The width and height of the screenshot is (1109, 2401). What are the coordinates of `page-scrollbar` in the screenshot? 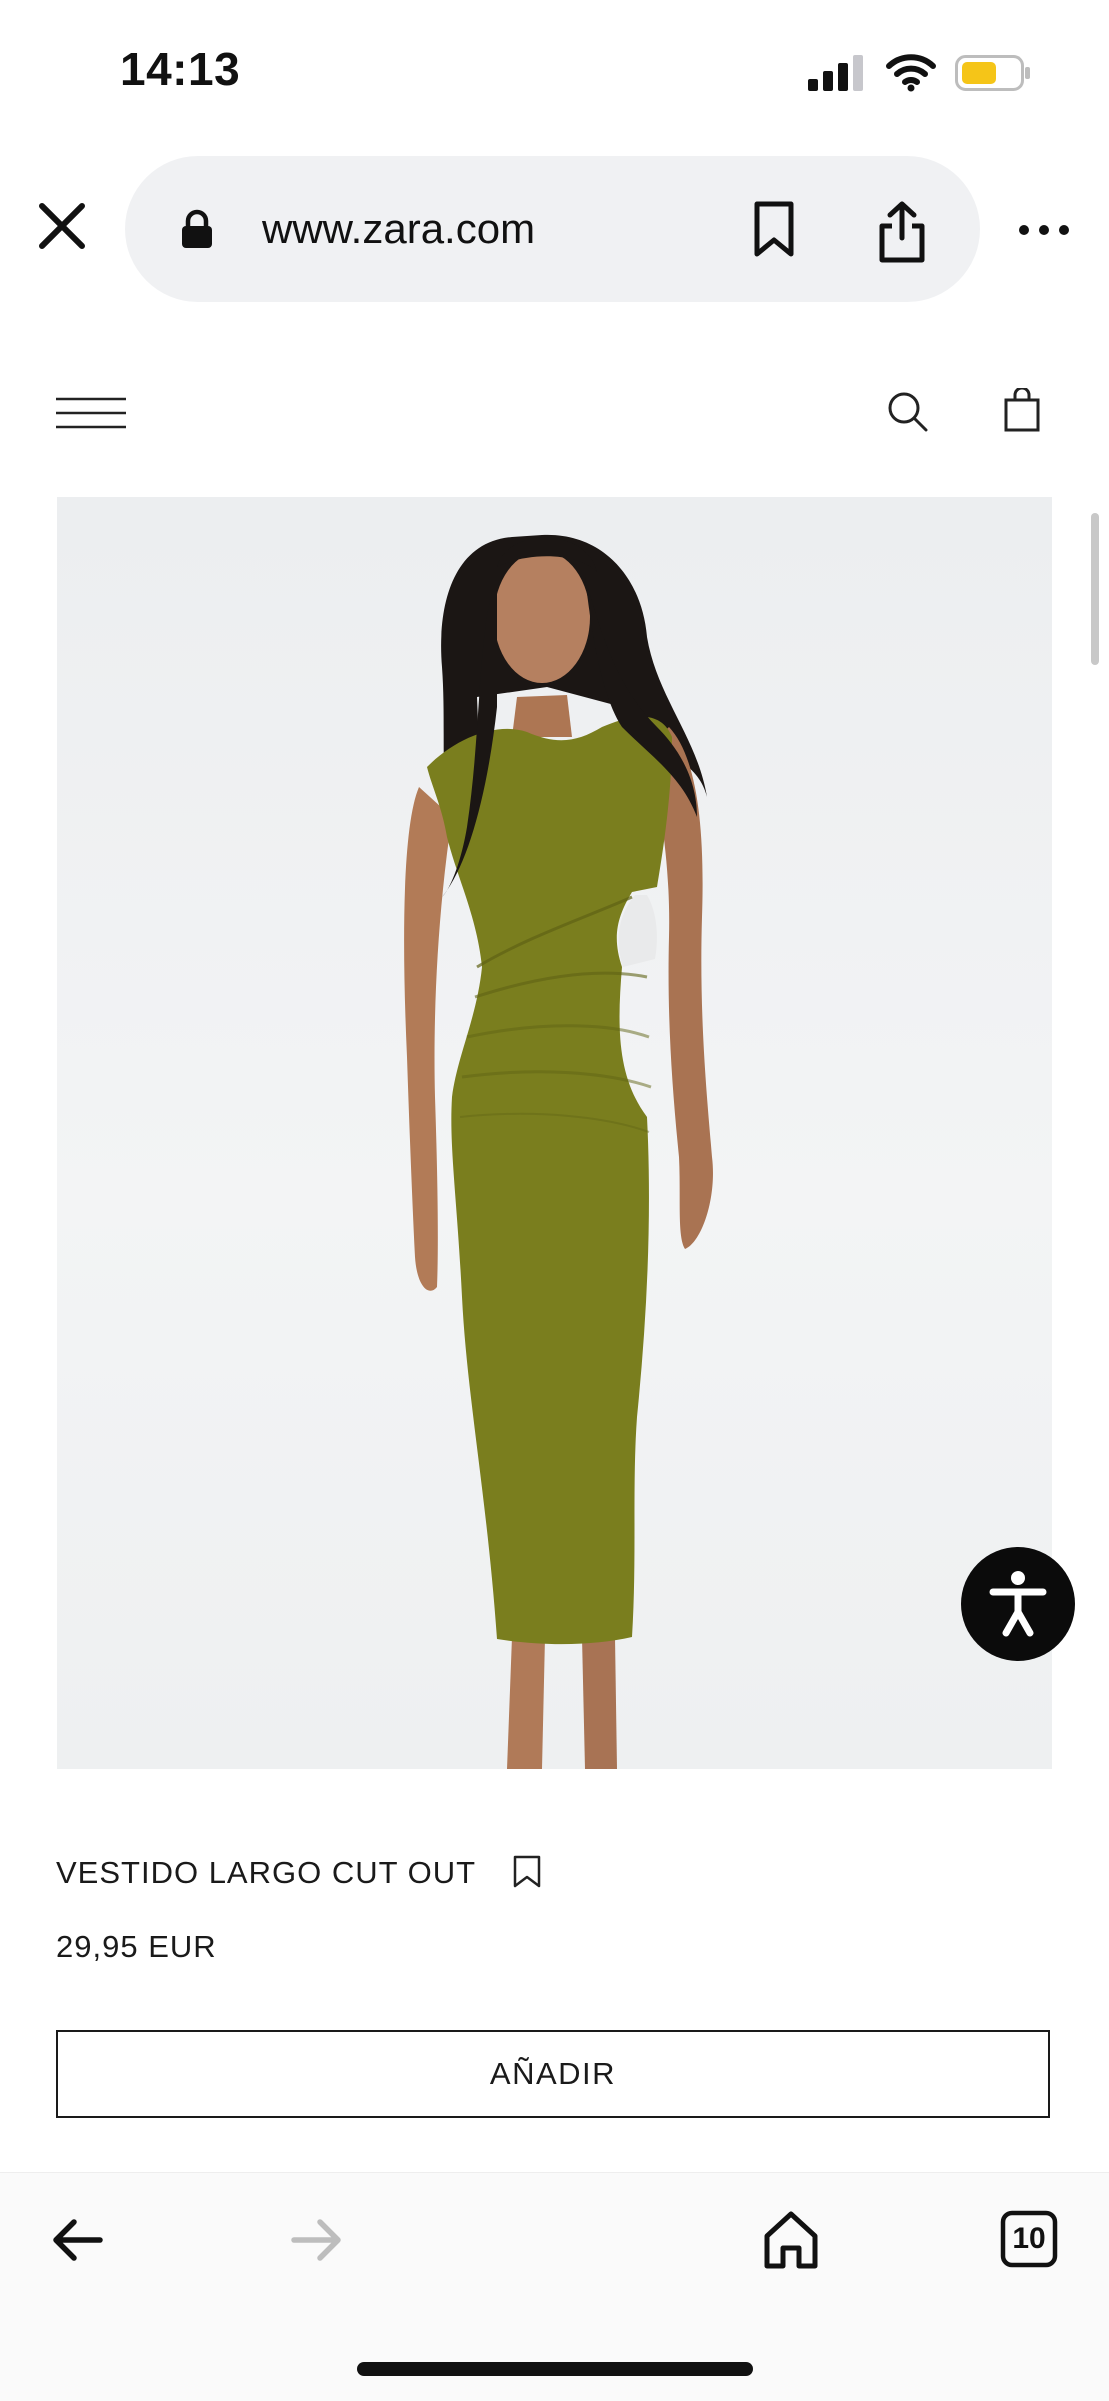 It's located at (1095, 589).